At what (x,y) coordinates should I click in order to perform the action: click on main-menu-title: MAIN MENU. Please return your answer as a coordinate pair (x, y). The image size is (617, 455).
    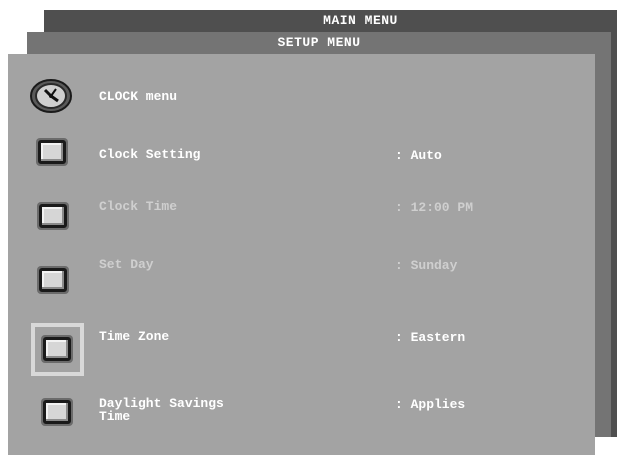
    Looking at the image, I should click on (360, 20).